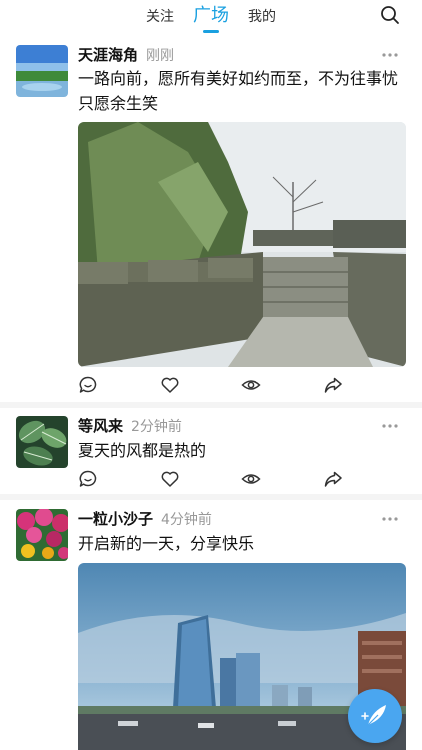  What do you see at coordinates (108, 55) in the screenshot?
I see `username-text: 天涯海角` at bounding box center [108, 55].